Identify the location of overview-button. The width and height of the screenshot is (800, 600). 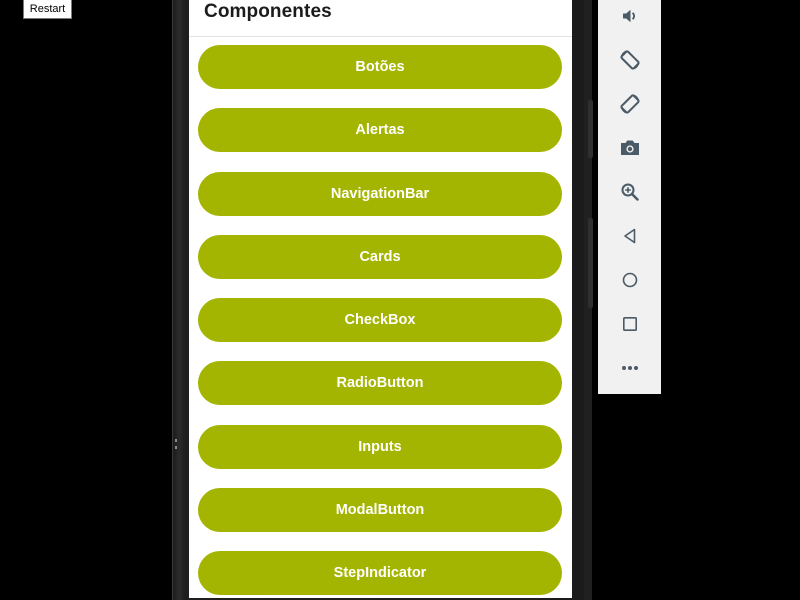
(629, 324).